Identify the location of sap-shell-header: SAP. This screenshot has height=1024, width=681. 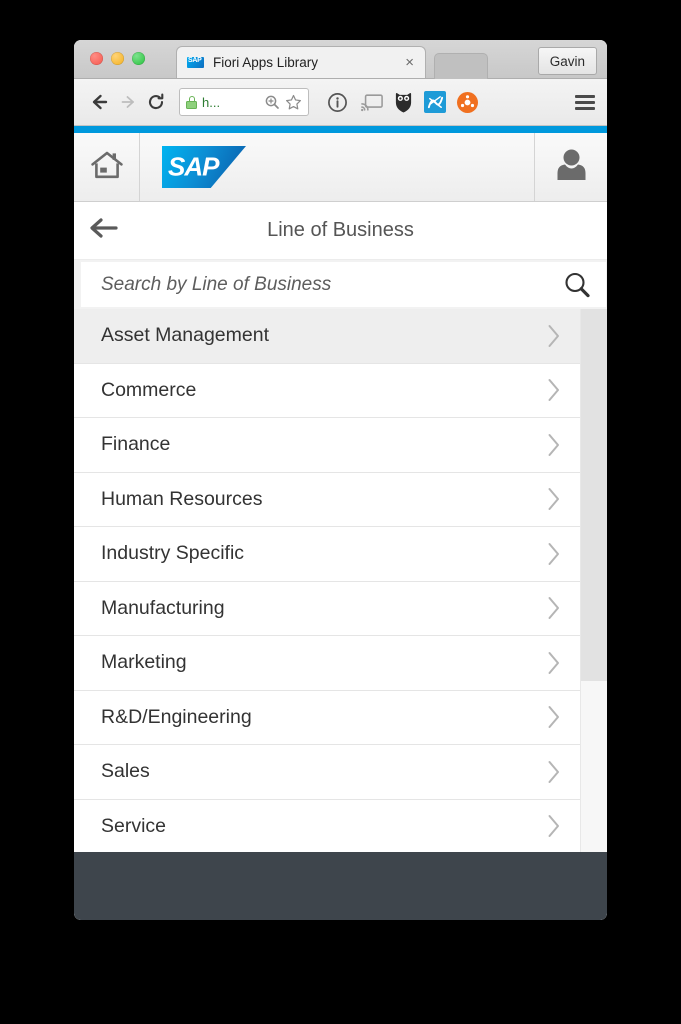
(340, 167).